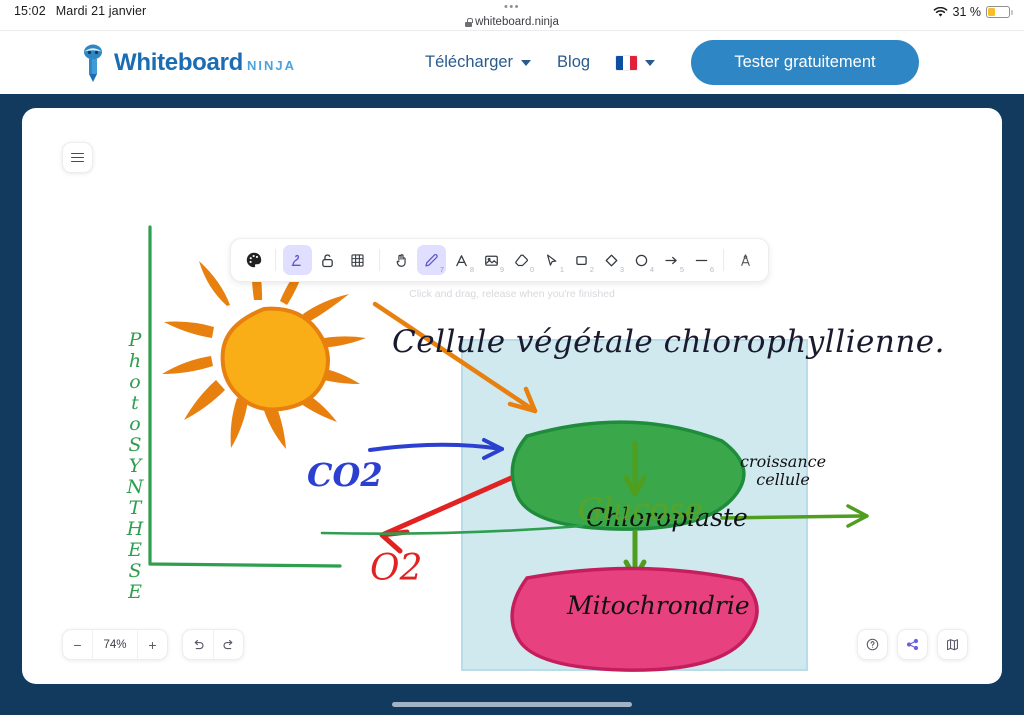 This screenshot has height=715, width=1024. Describe the element at coordinates (581, 260) in the screenshot. I see `rectangle-icon: 2` at that location.